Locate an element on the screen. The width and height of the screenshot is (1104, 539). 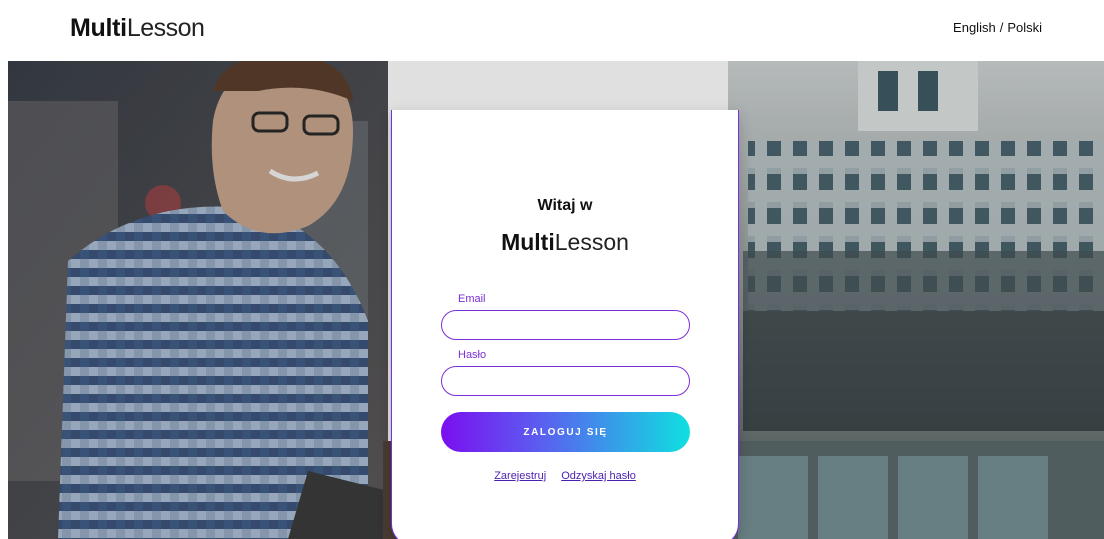
email-field is located at coordinates (565, 325).